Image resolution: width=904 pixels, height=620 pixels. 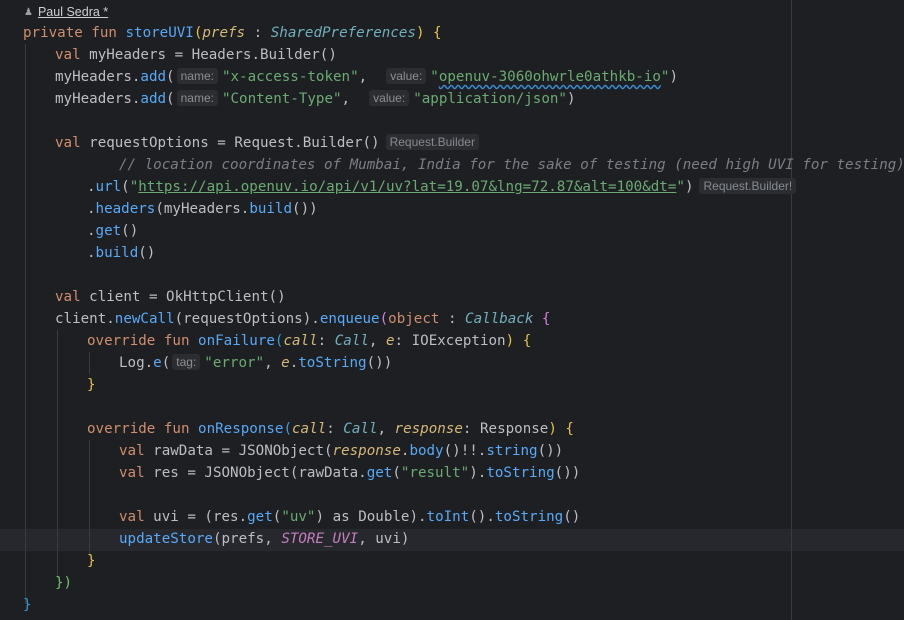 I want to click on user-icon: ♟, so click(x=28, y=12).